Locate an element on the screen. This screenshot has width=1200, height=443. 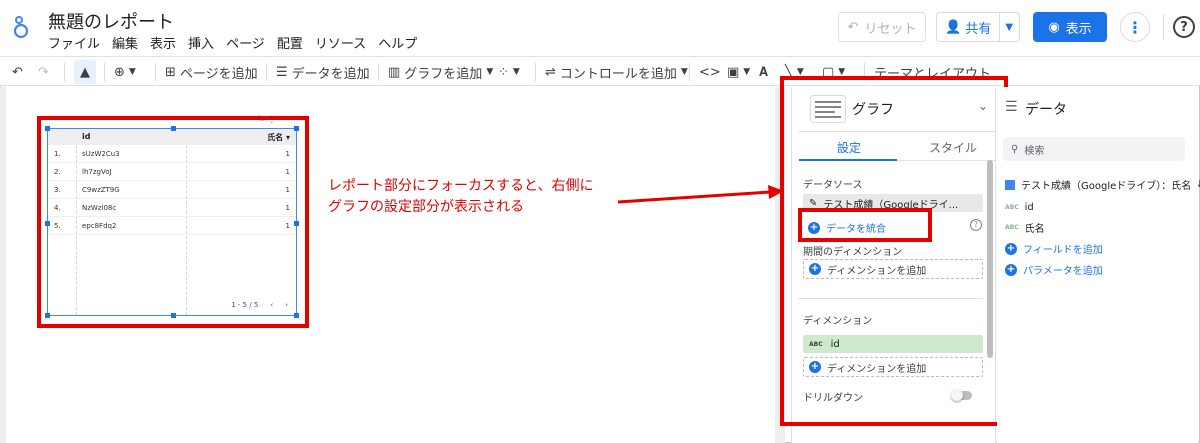
menu-resource: リソース is located at coordinates (340, 42).